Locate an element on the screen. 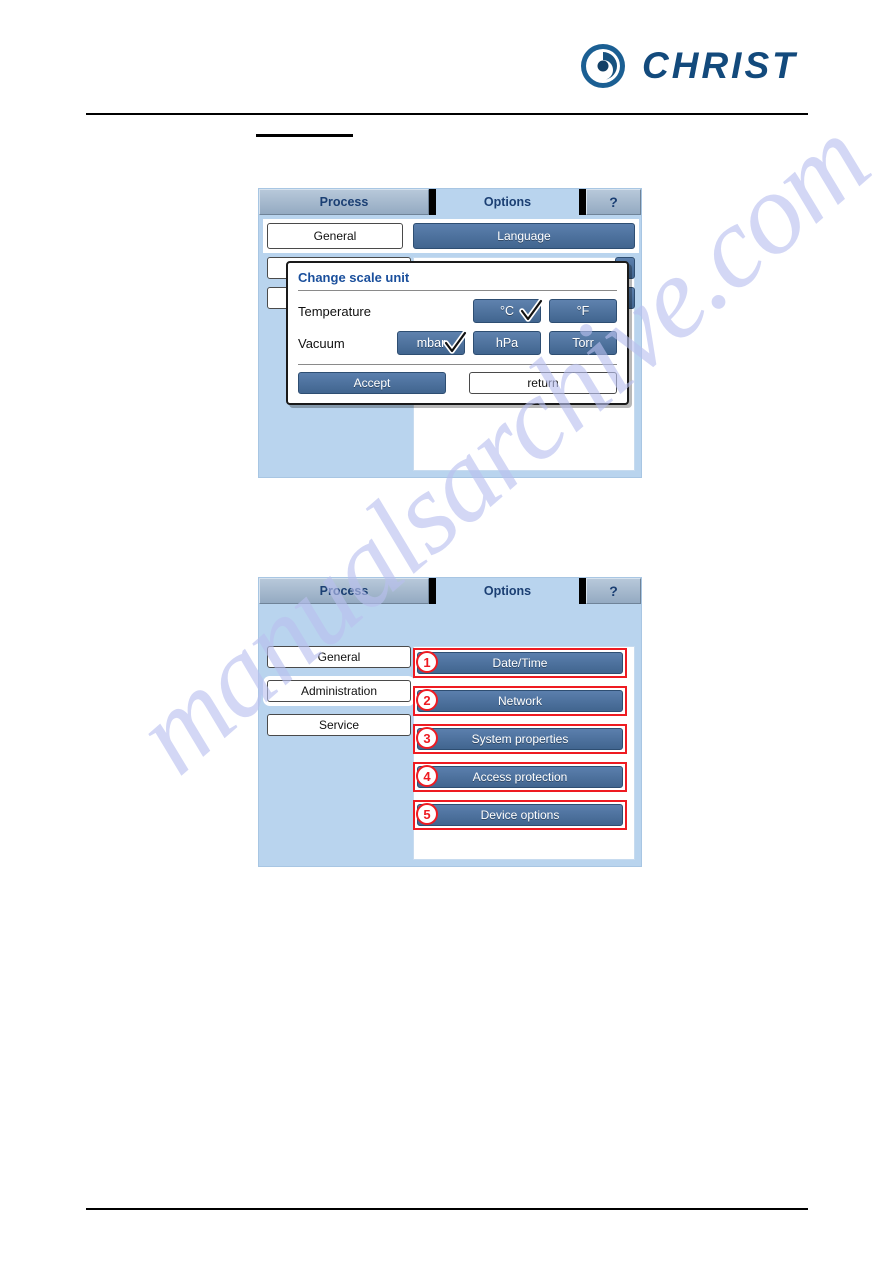 This screenshot has height=1263, width=893. dialog-title-divider is located at coordinates (457, 290).